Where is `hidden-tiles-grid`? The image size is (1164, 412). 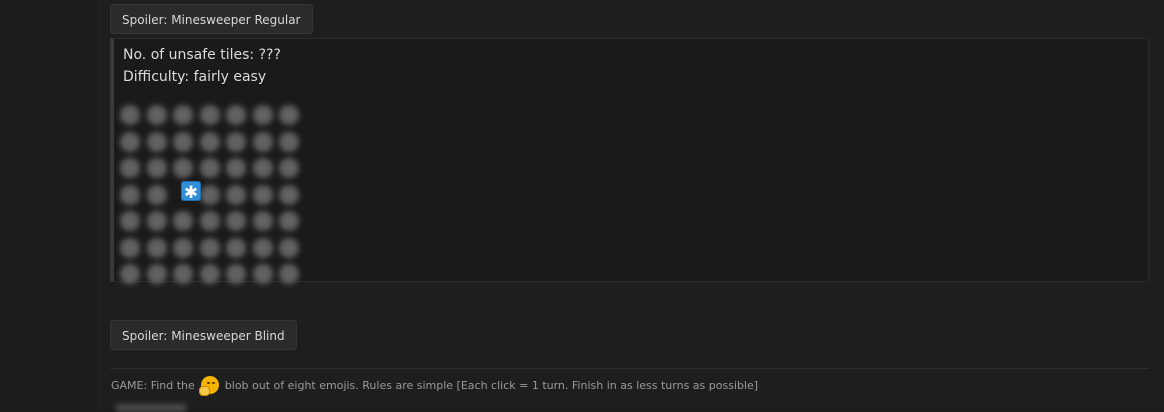
hidden-tiles-grid is located at coordinates (210, 195).